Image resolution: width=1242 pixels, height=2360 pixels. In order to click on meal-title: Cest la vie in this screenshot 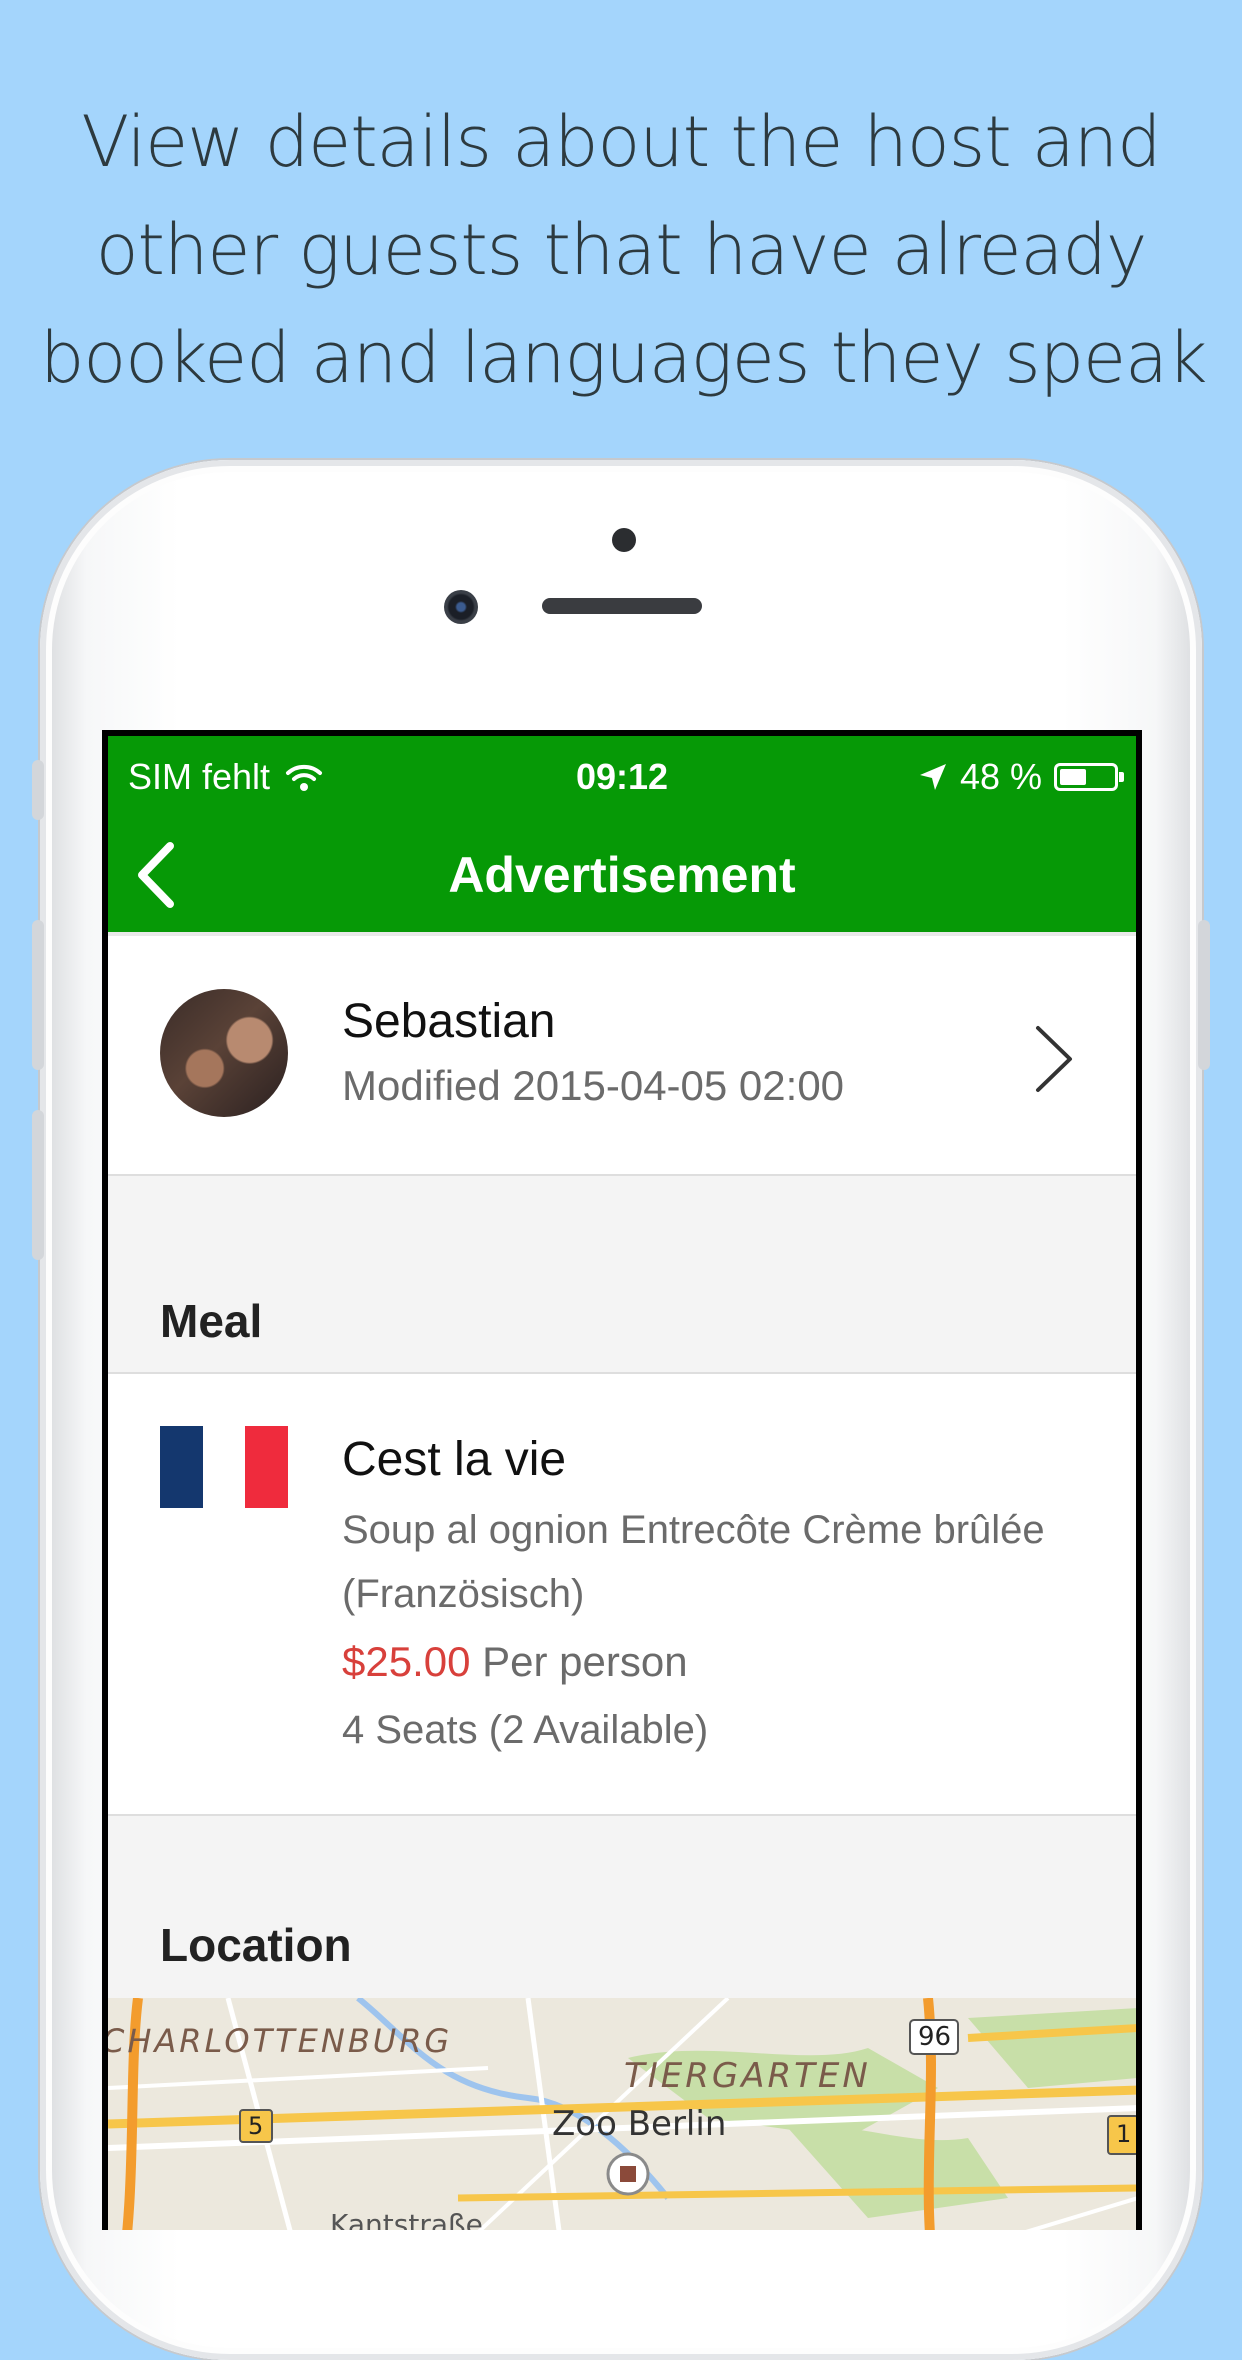, I will do `click(454, 1459)`.